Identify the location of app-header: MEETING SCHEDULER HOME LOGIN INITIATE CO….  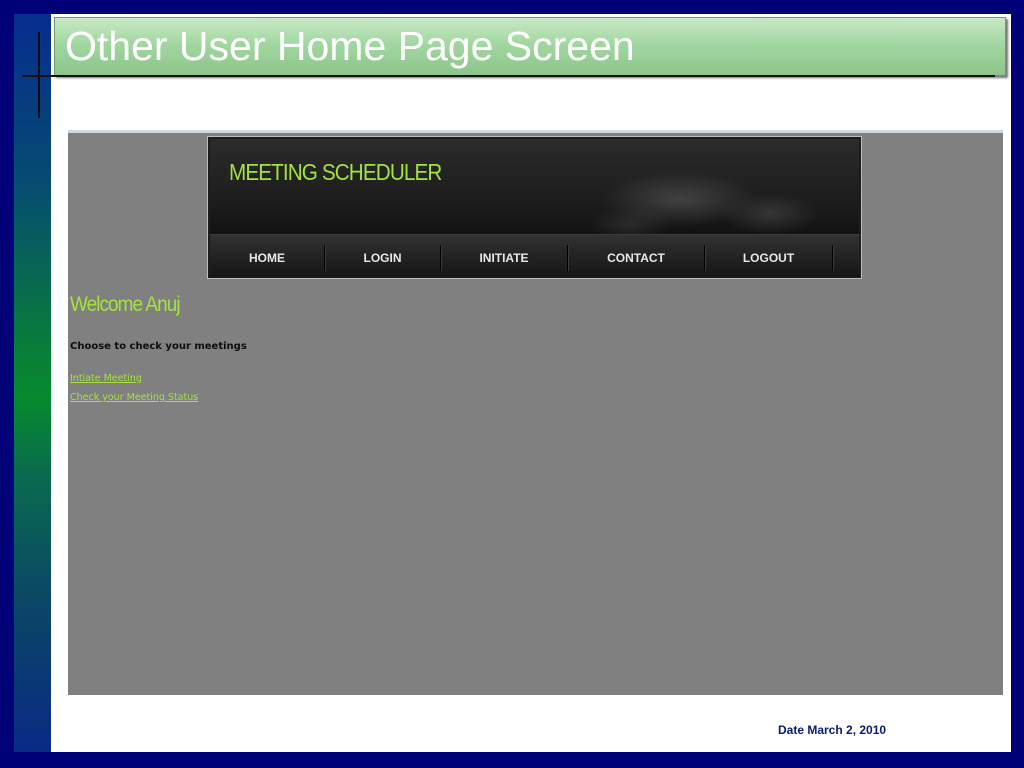
(534, 207).